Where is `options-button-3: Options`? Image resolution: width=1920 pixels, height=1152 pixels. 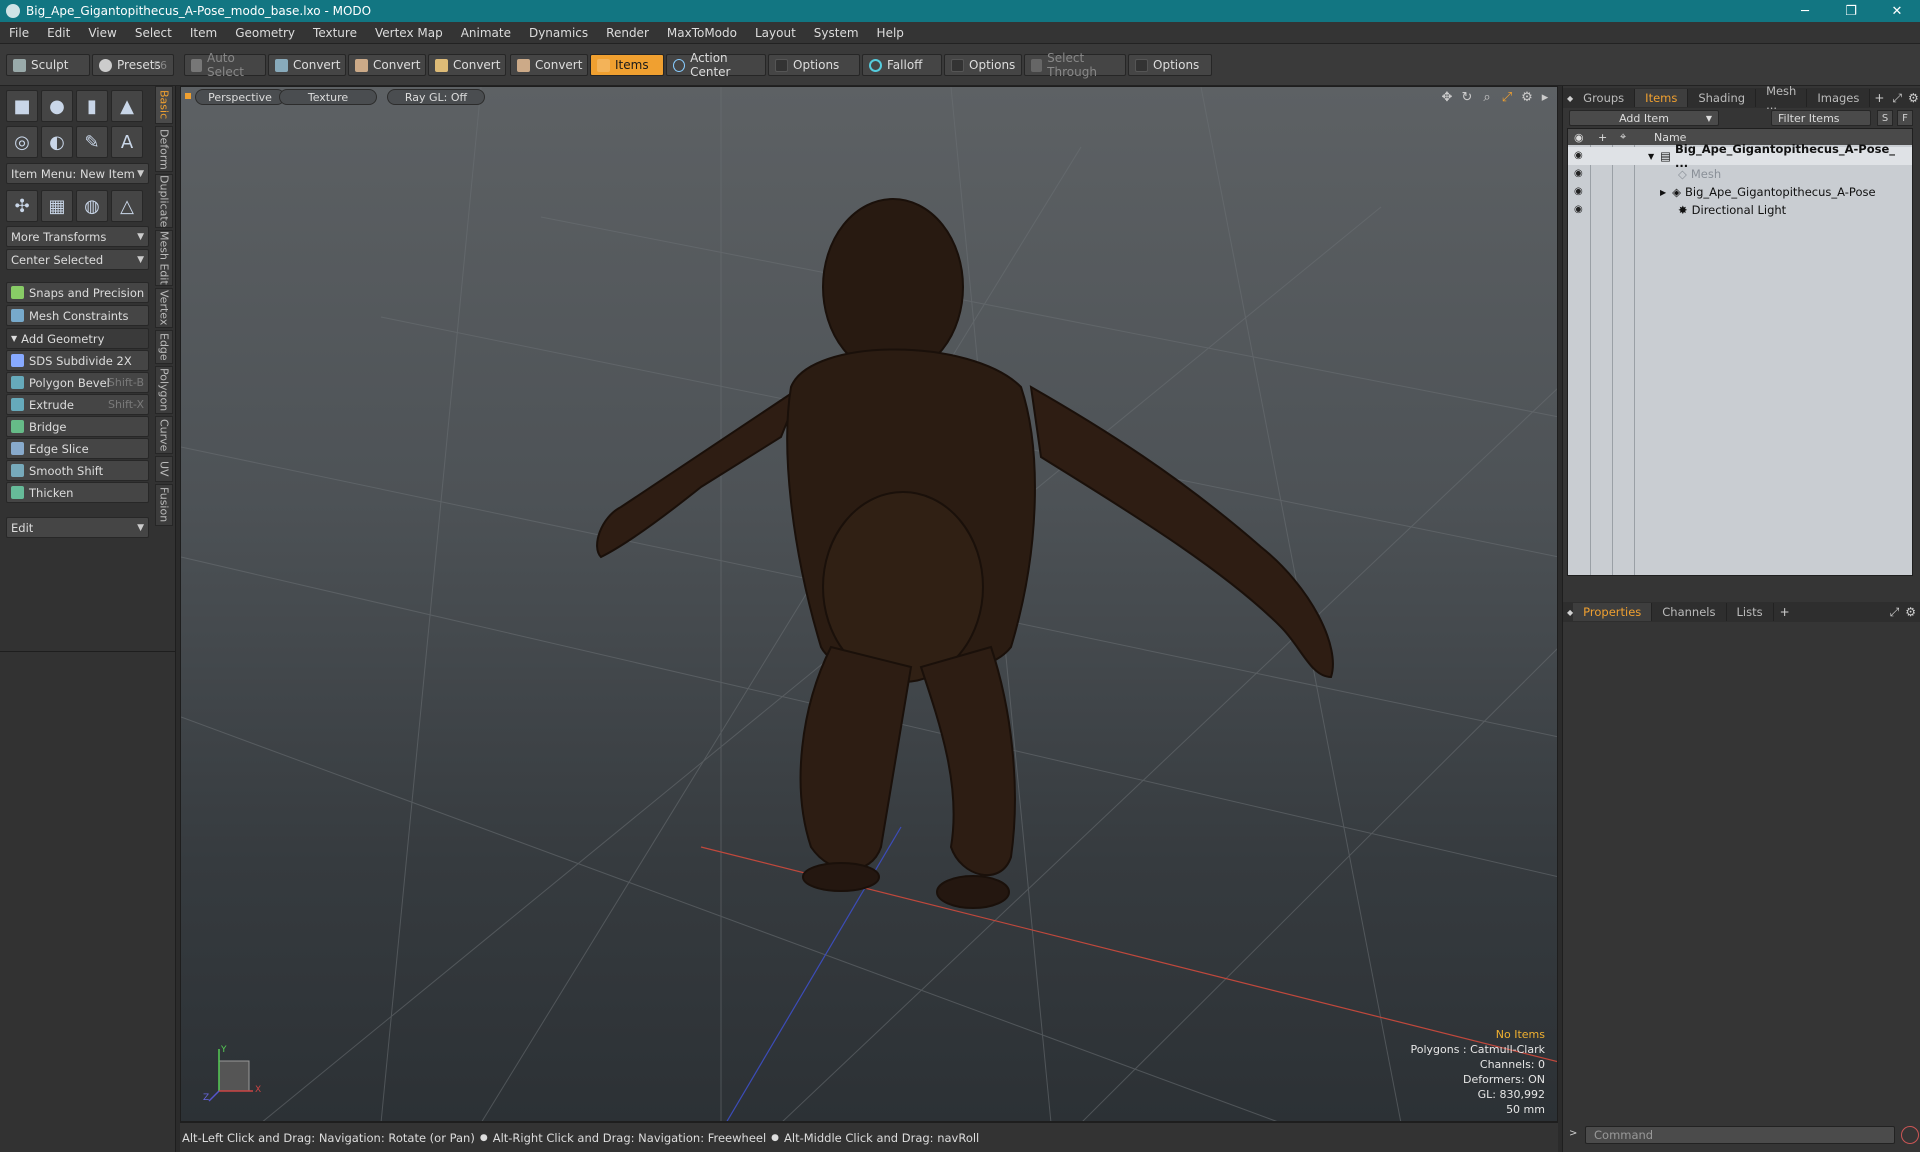
options-button-3: Options is located at coordinates (1170, 65).